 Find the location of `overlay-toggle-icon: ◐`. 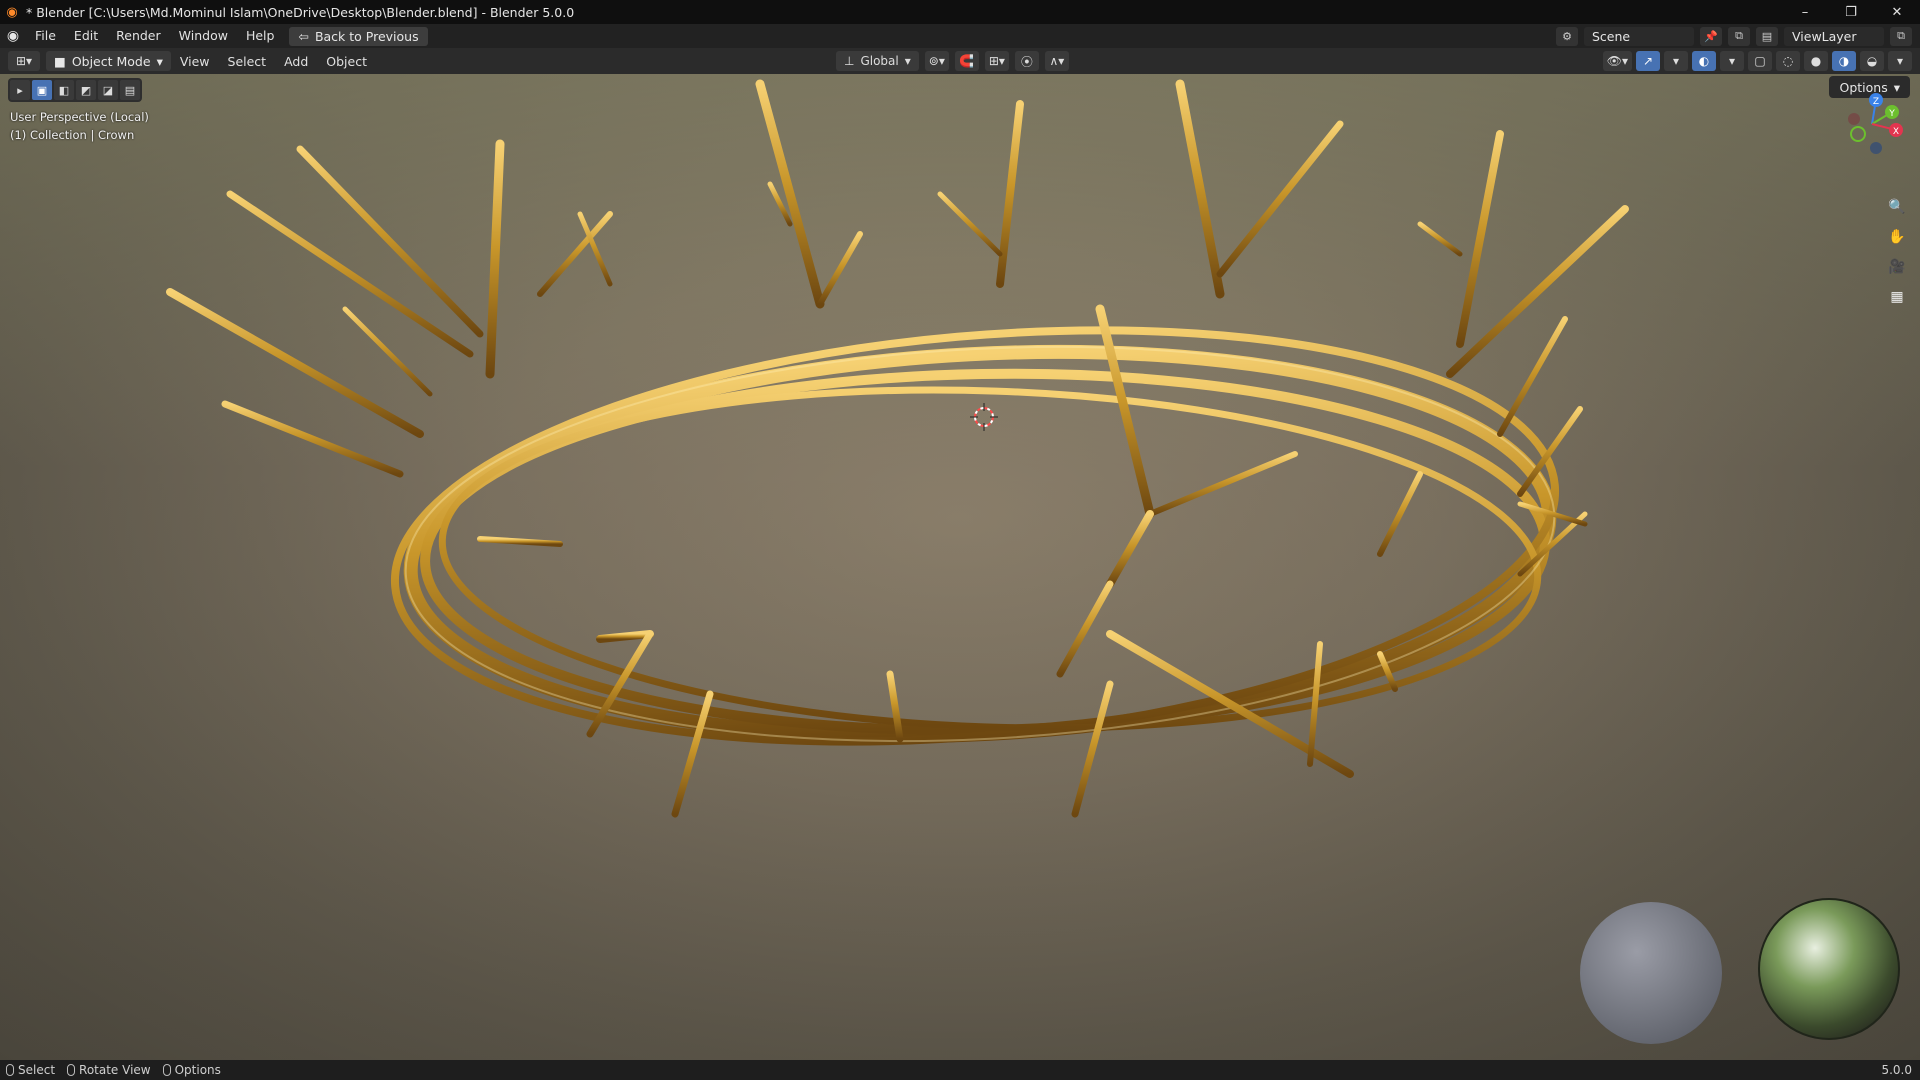

overlay-toggle-icon: ◐ is located at coordinates (1704, 61).